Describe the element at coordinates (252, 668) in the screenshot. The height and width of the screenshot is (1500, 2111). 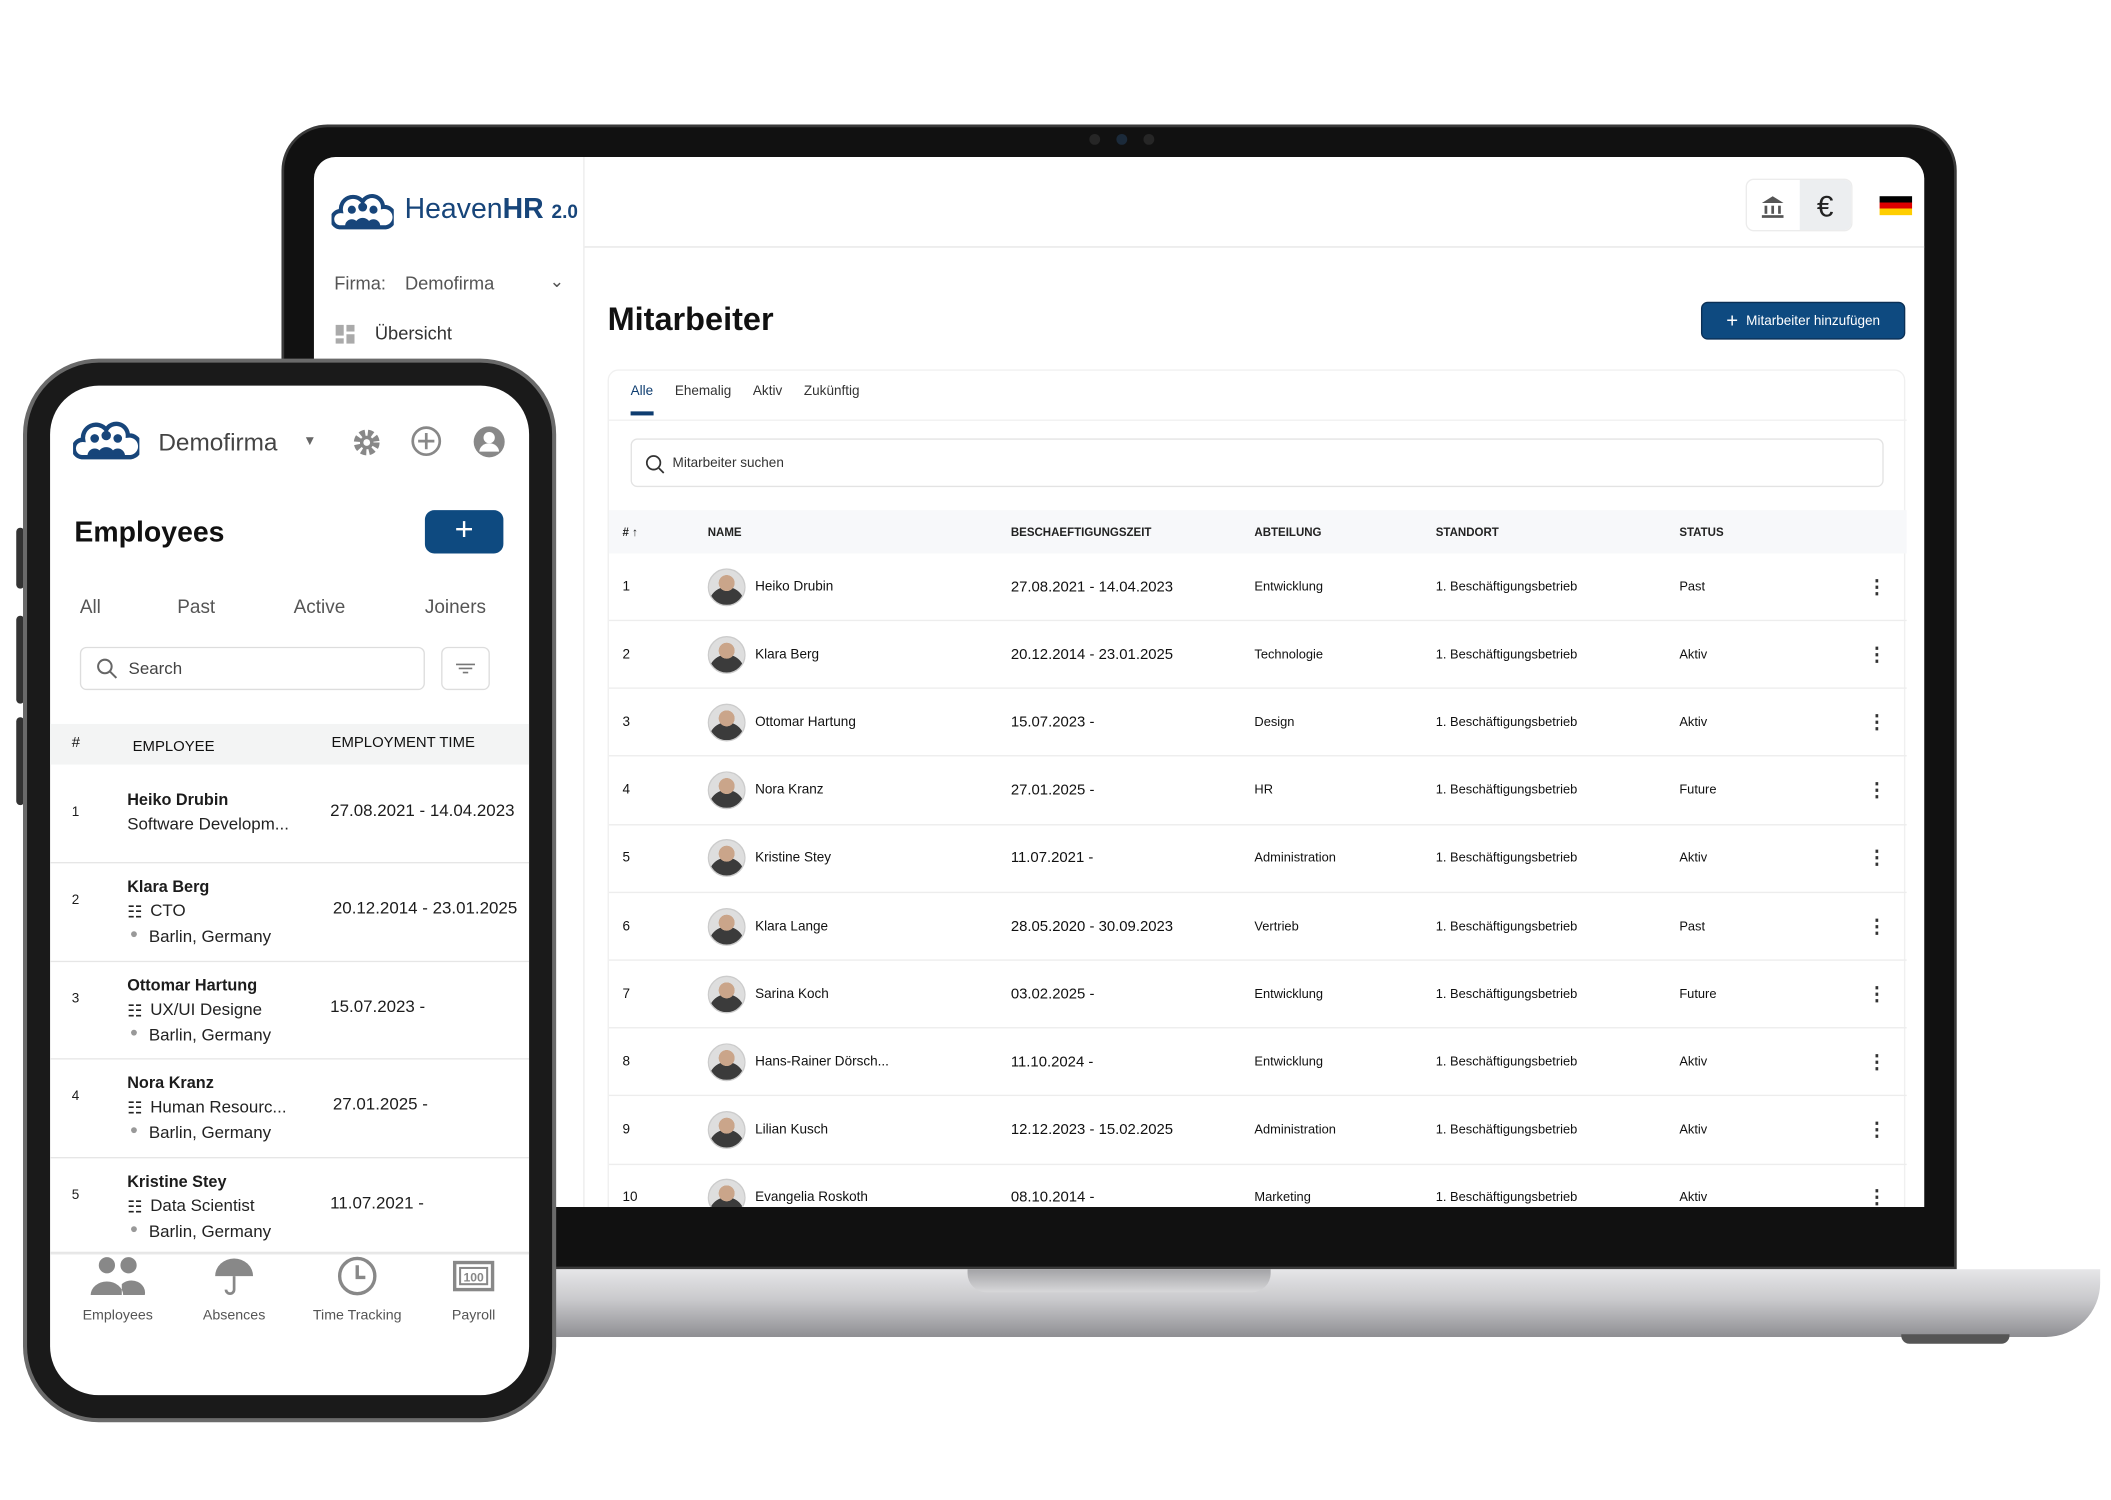
I see `search-input: Search` at that location.